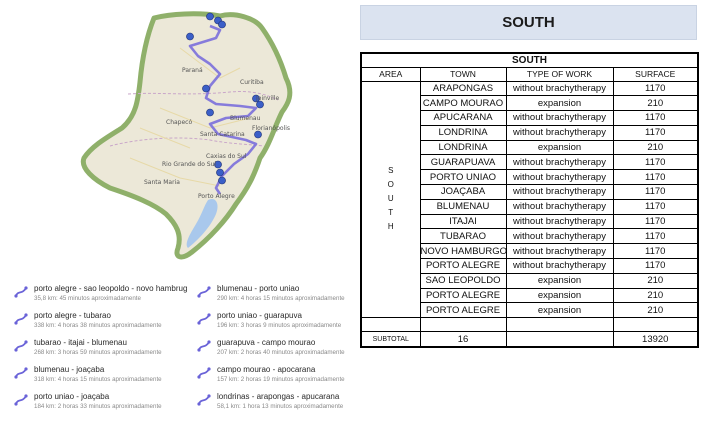 This screenshot has width=706, height=425. Describe the element at coordinates (258, 288) in the screenshot. I see `route-name: blumenau - porto uniao` at that location.